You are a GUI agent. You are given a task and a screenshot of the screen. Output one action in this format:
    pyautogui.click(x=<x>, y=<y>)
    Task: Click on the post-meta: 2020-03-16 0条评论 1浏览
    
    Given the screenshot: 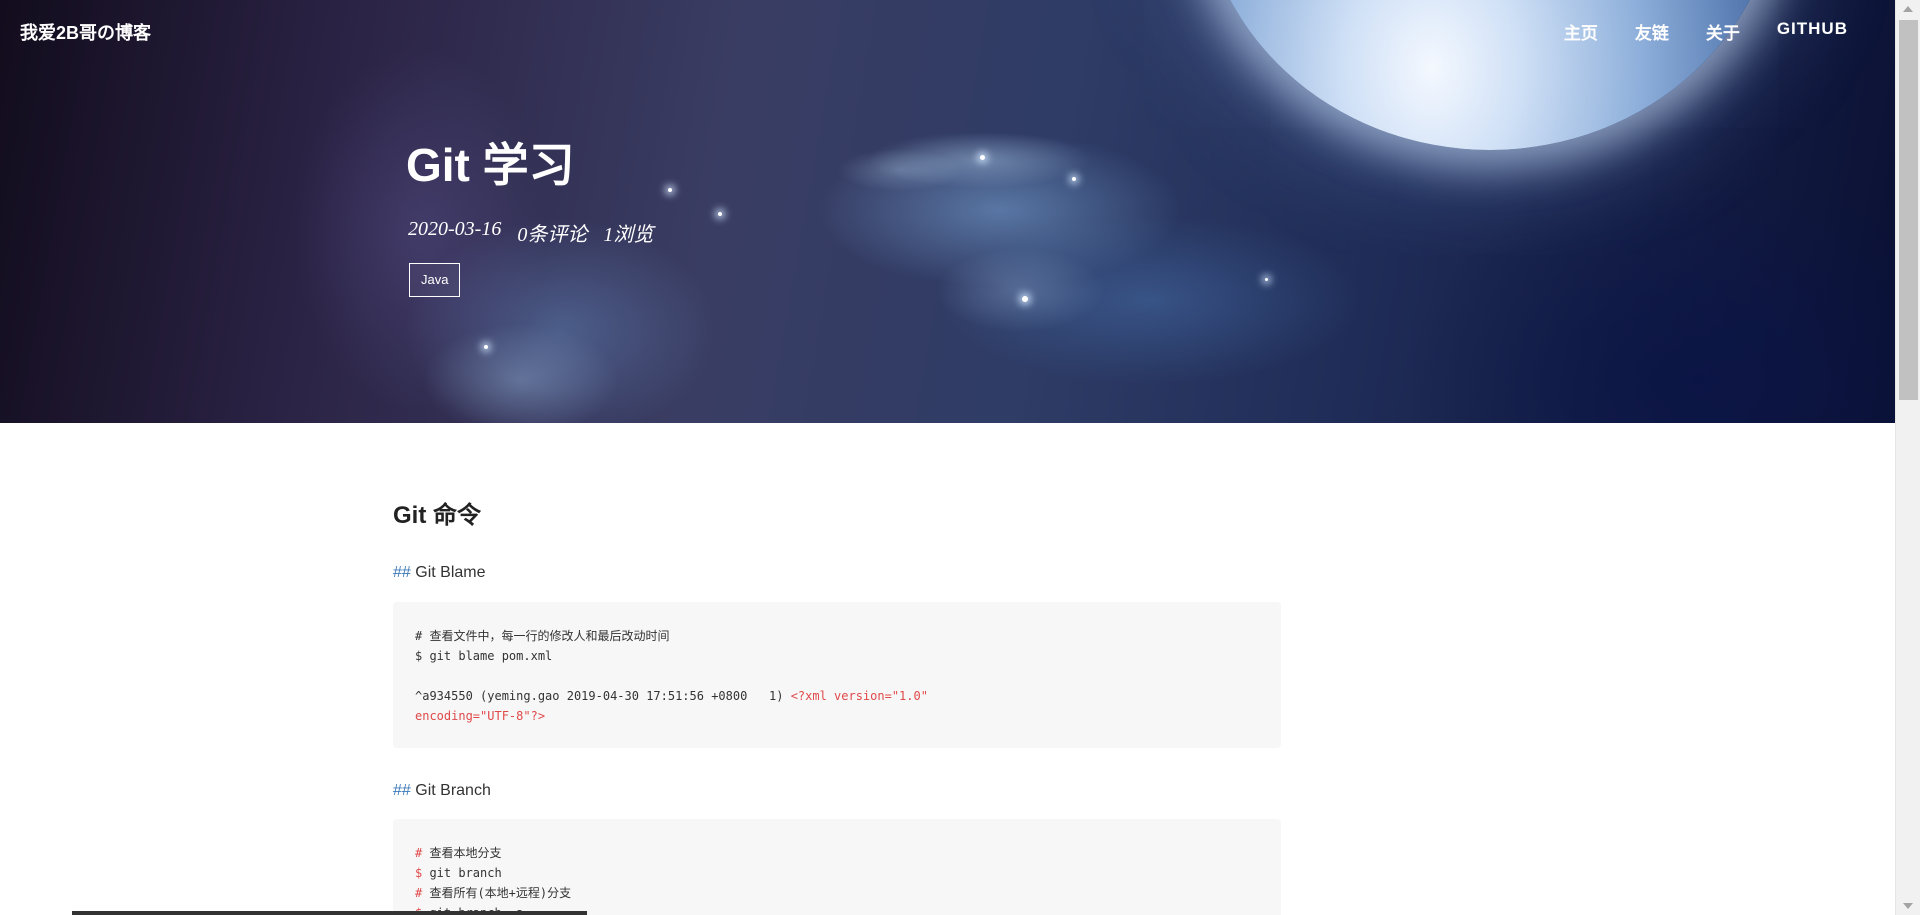 What is the action you would take?
    pyautogui.click(x=530, y=232)
    